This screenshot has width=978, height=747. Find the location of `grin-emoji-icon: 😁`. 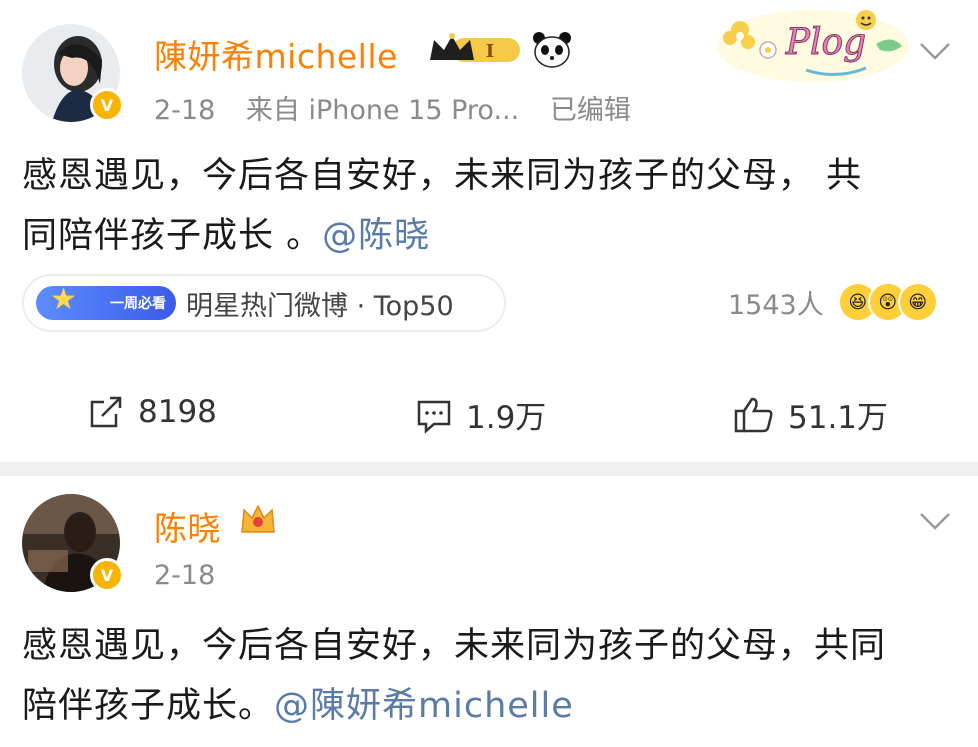

grin-emoji-icon: 😁 is located at coordinates (917, 302).